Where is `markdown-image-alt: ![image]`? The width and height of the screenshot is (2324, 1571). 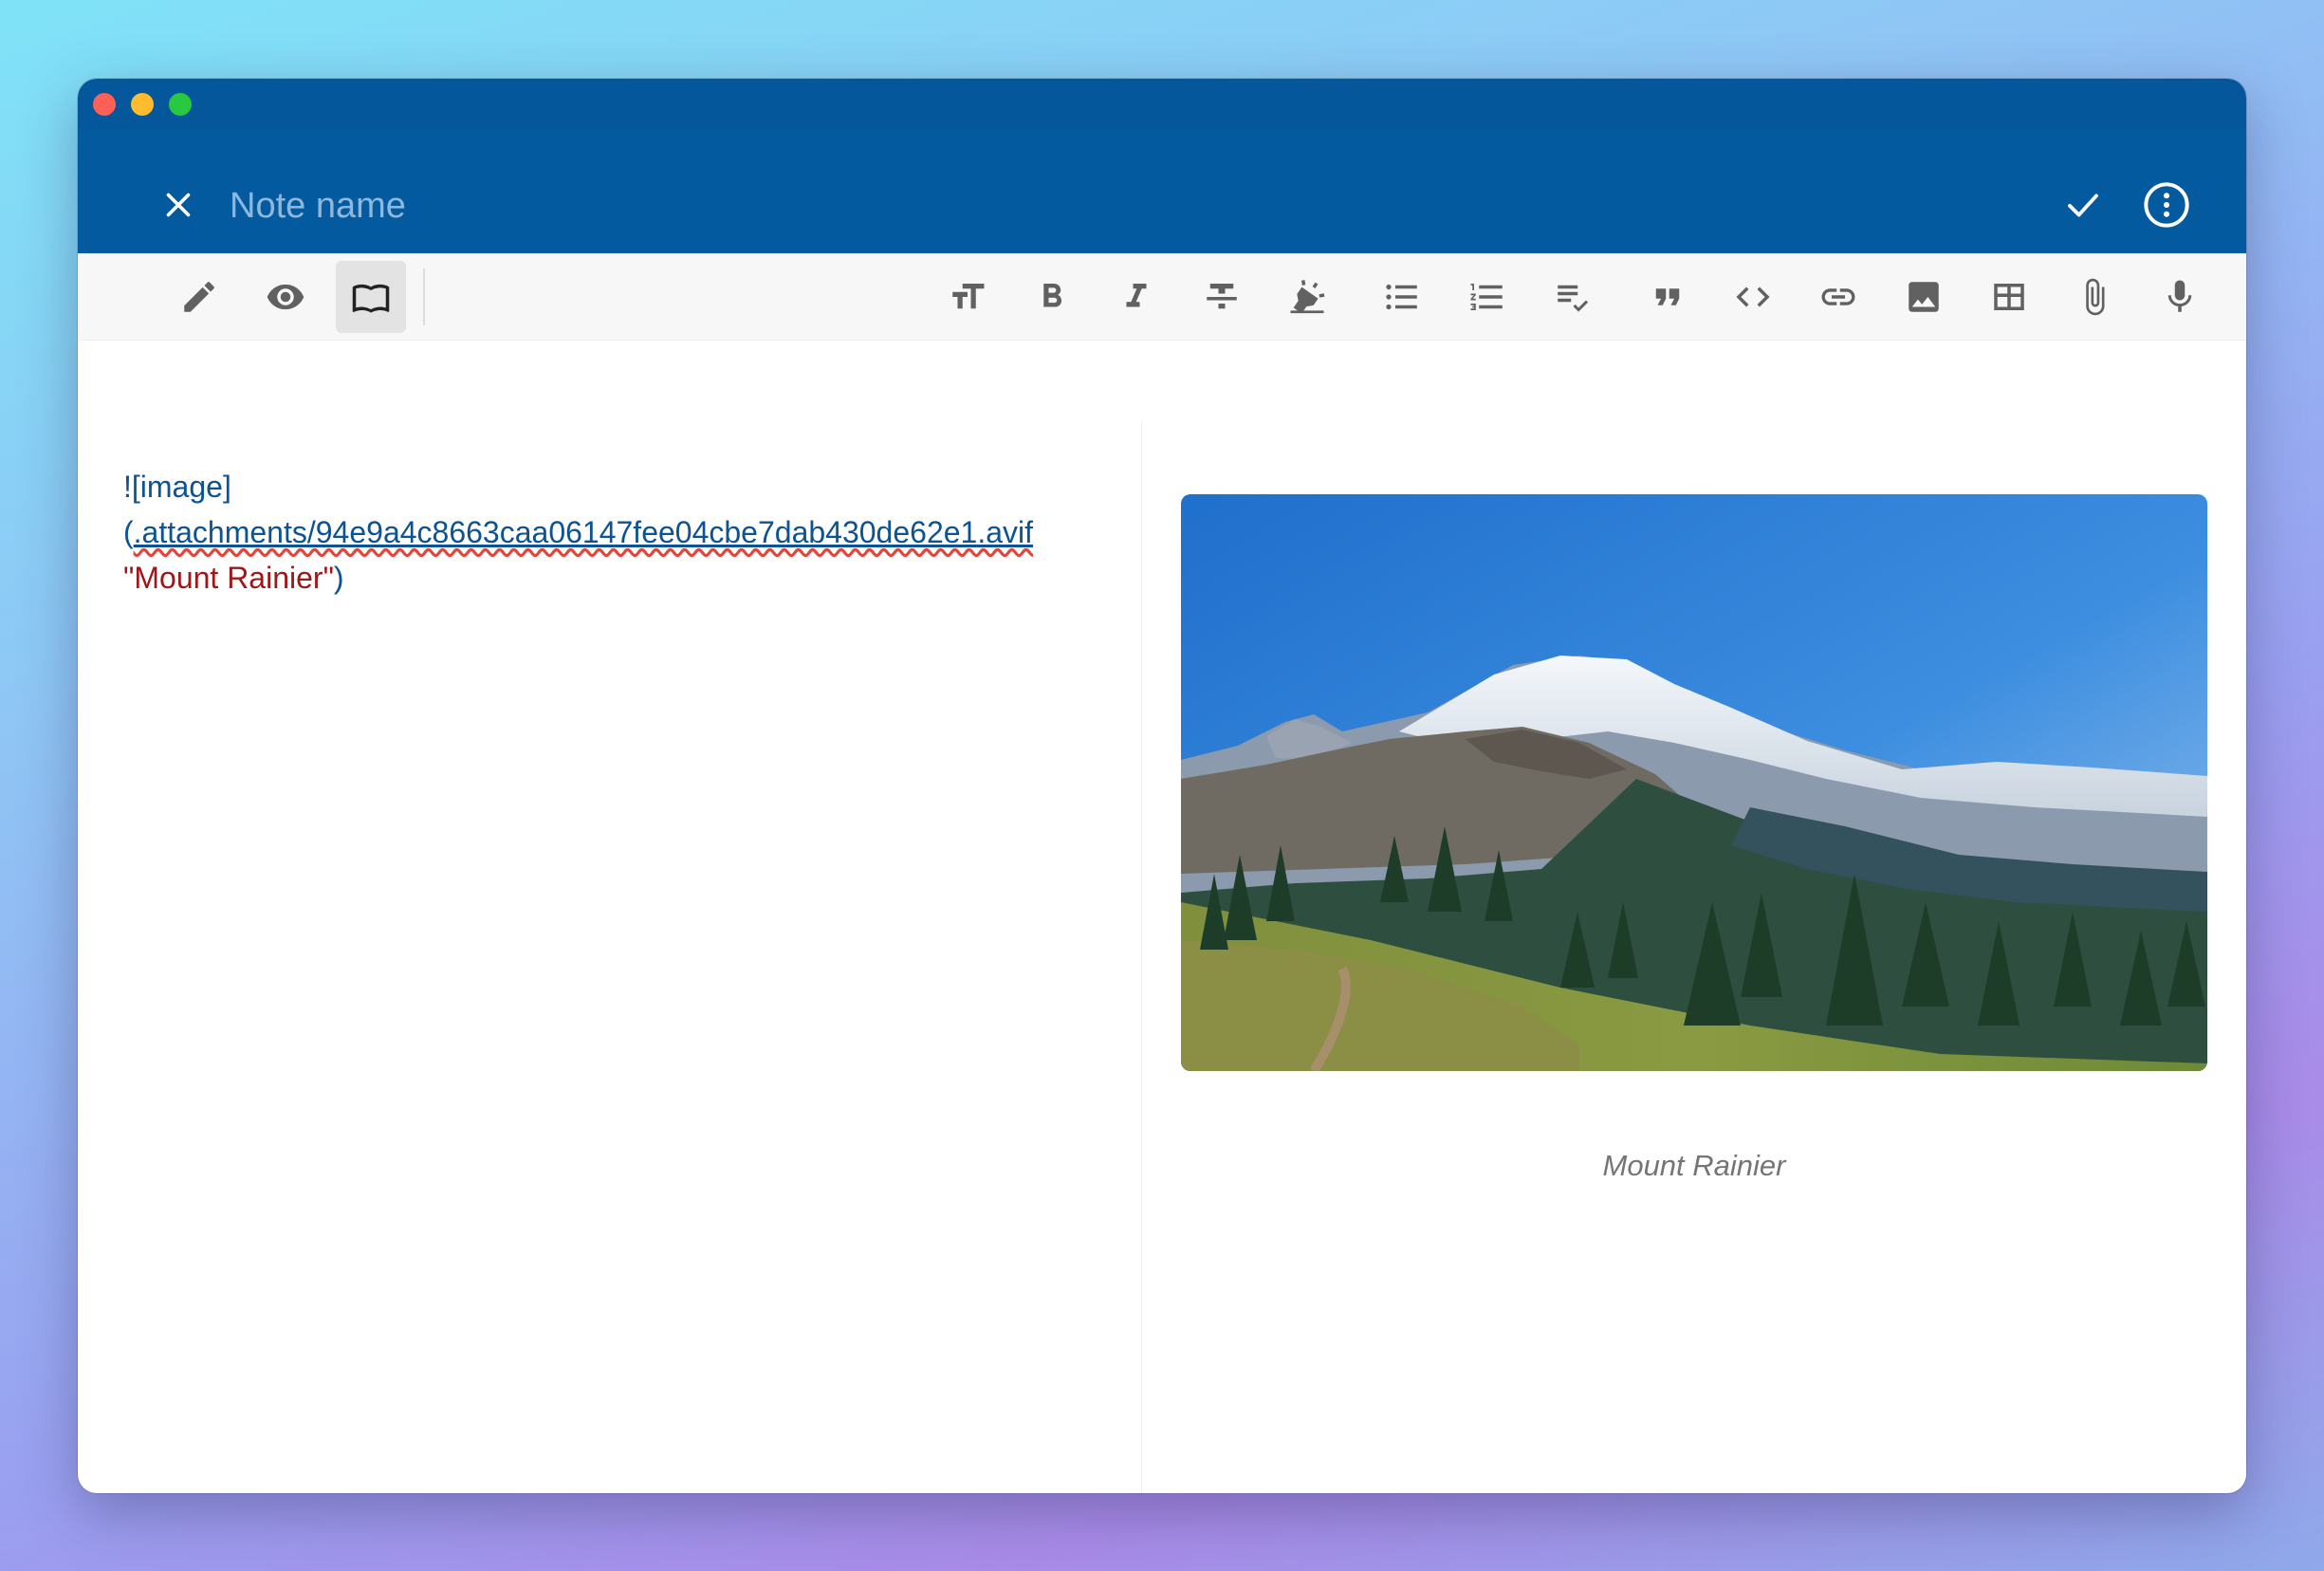 markdown-image-alt: ![image] is located at coordinates (177, 487).